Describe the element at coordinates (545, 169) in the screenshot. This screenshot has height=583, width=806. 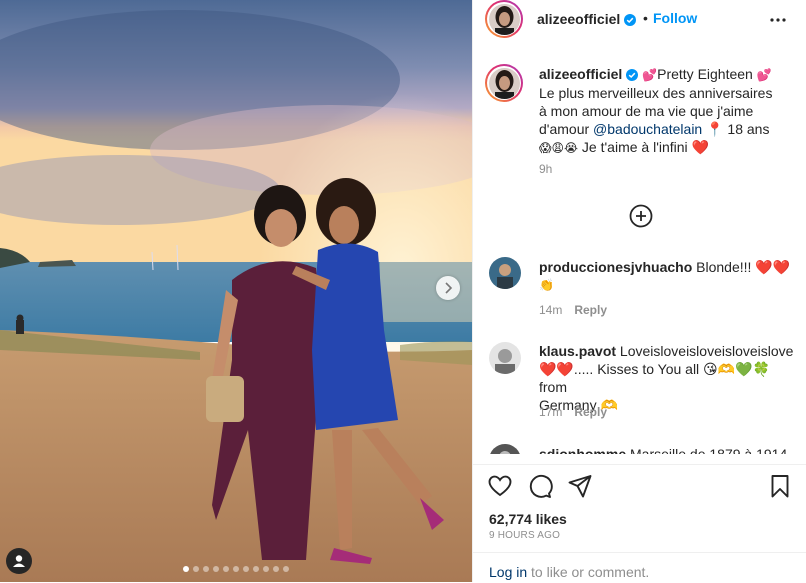
I see `caption-time: 9h` at that location.